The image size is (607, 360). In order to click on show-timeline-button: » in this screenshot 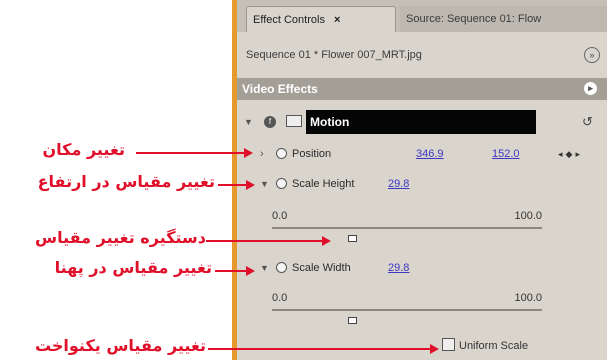, I will do `click(592, 55)`.